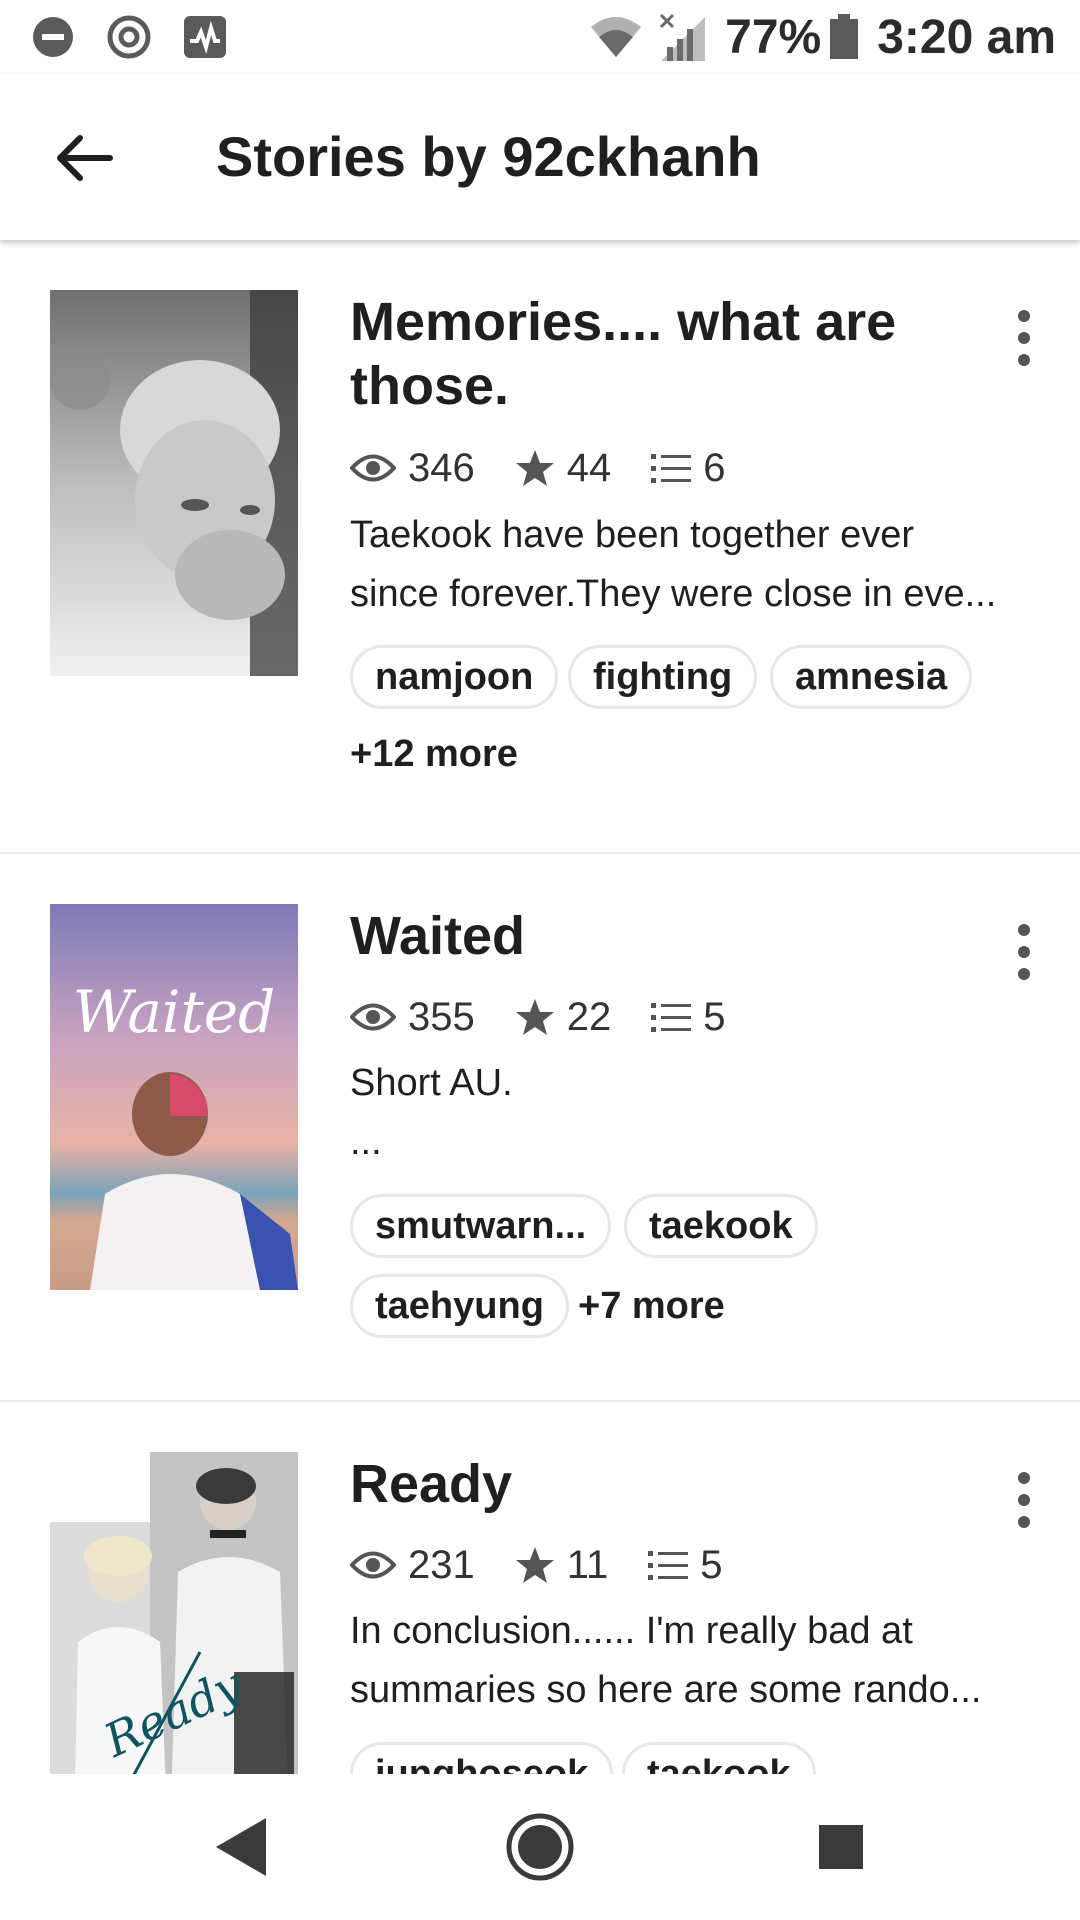 The width and height of the screenshot is (1080, 1920). I want to click on reads-count: 355, so click(441, 1016).